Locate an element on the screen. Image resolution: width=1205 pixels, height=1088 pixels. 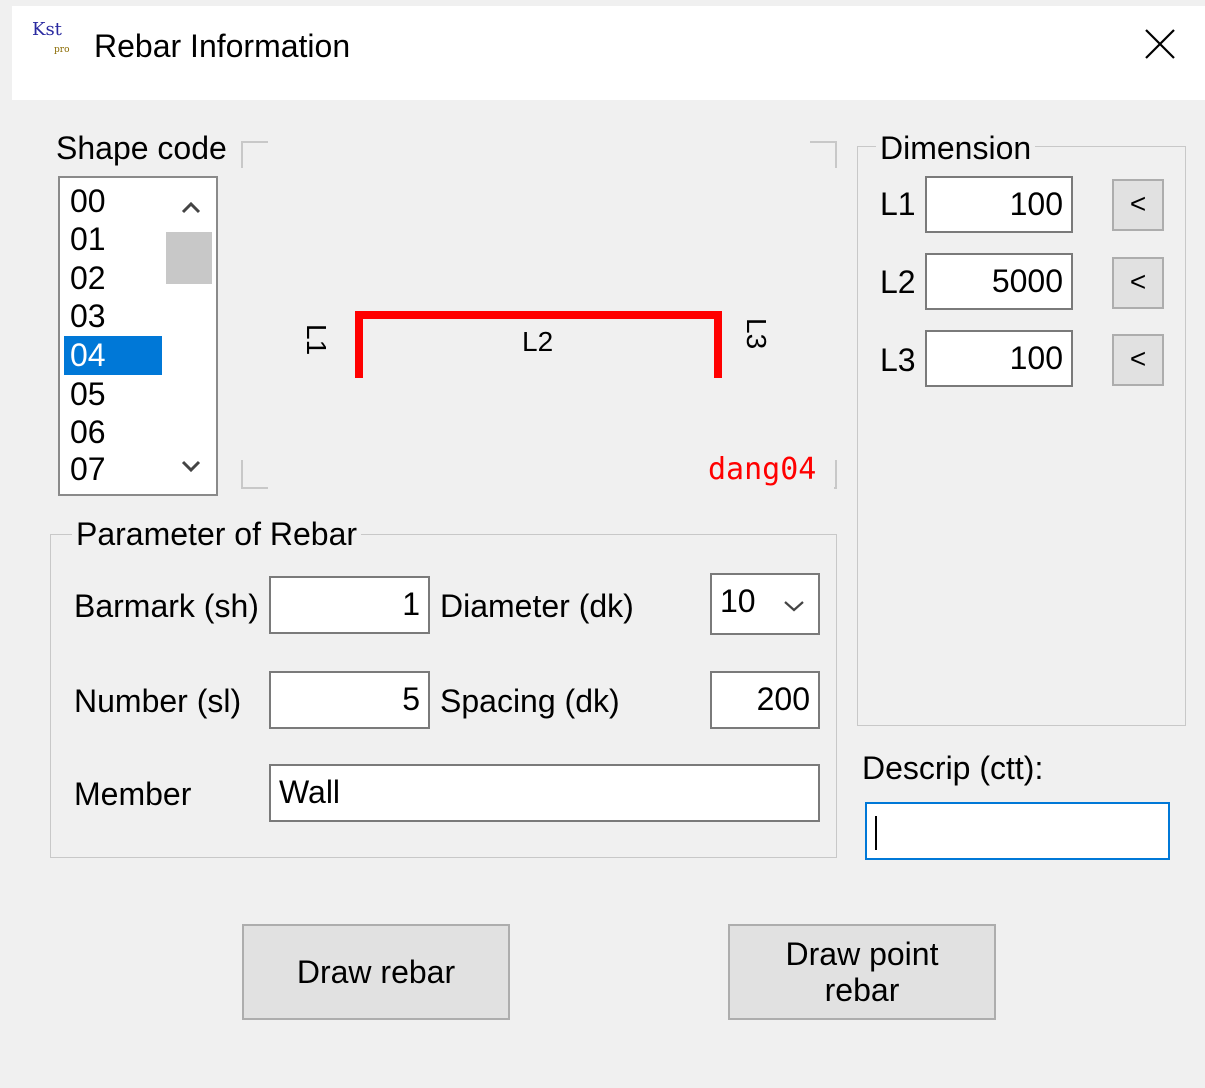
dimension-l1-label: L1 is located at coordinates (898, 204).